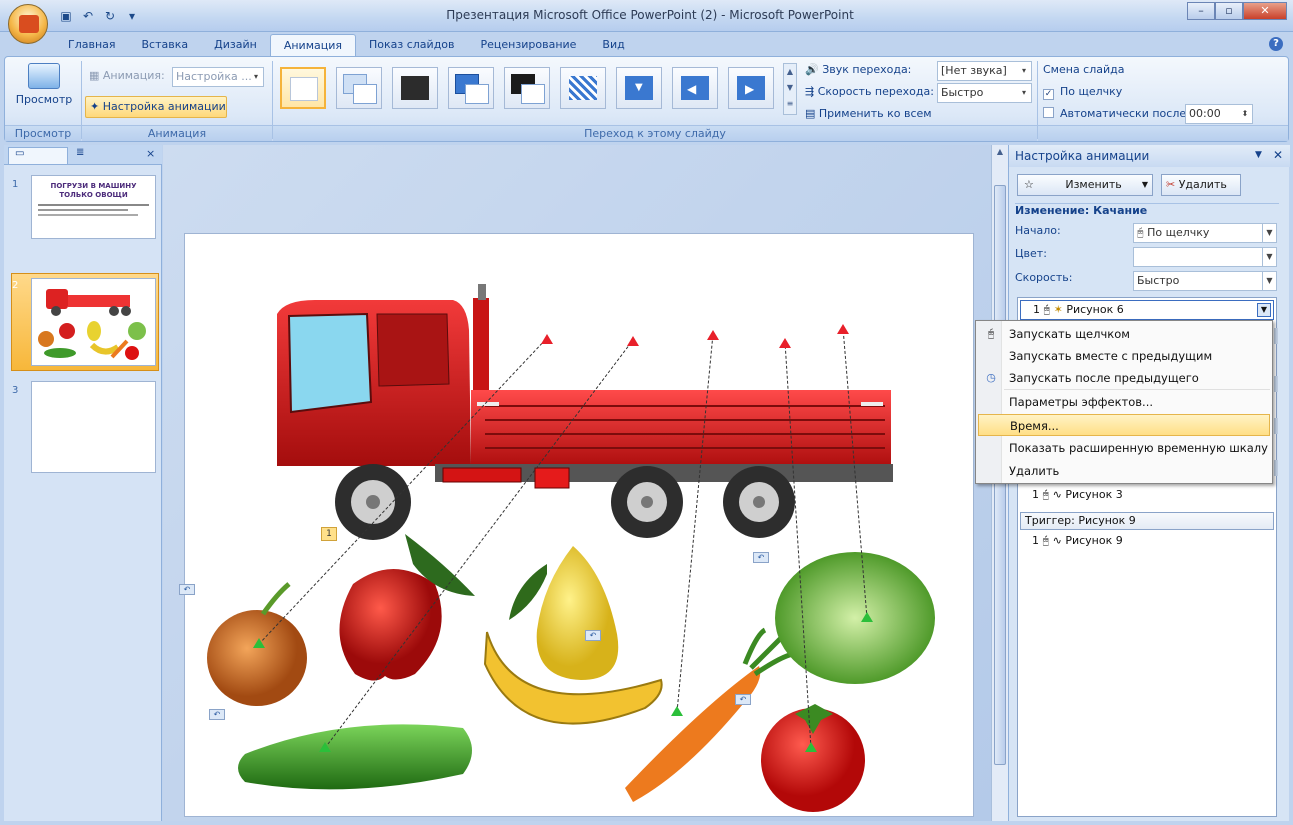 This screenshot has height=825, width=1293. I want to click on text-line, so click(83, 210).